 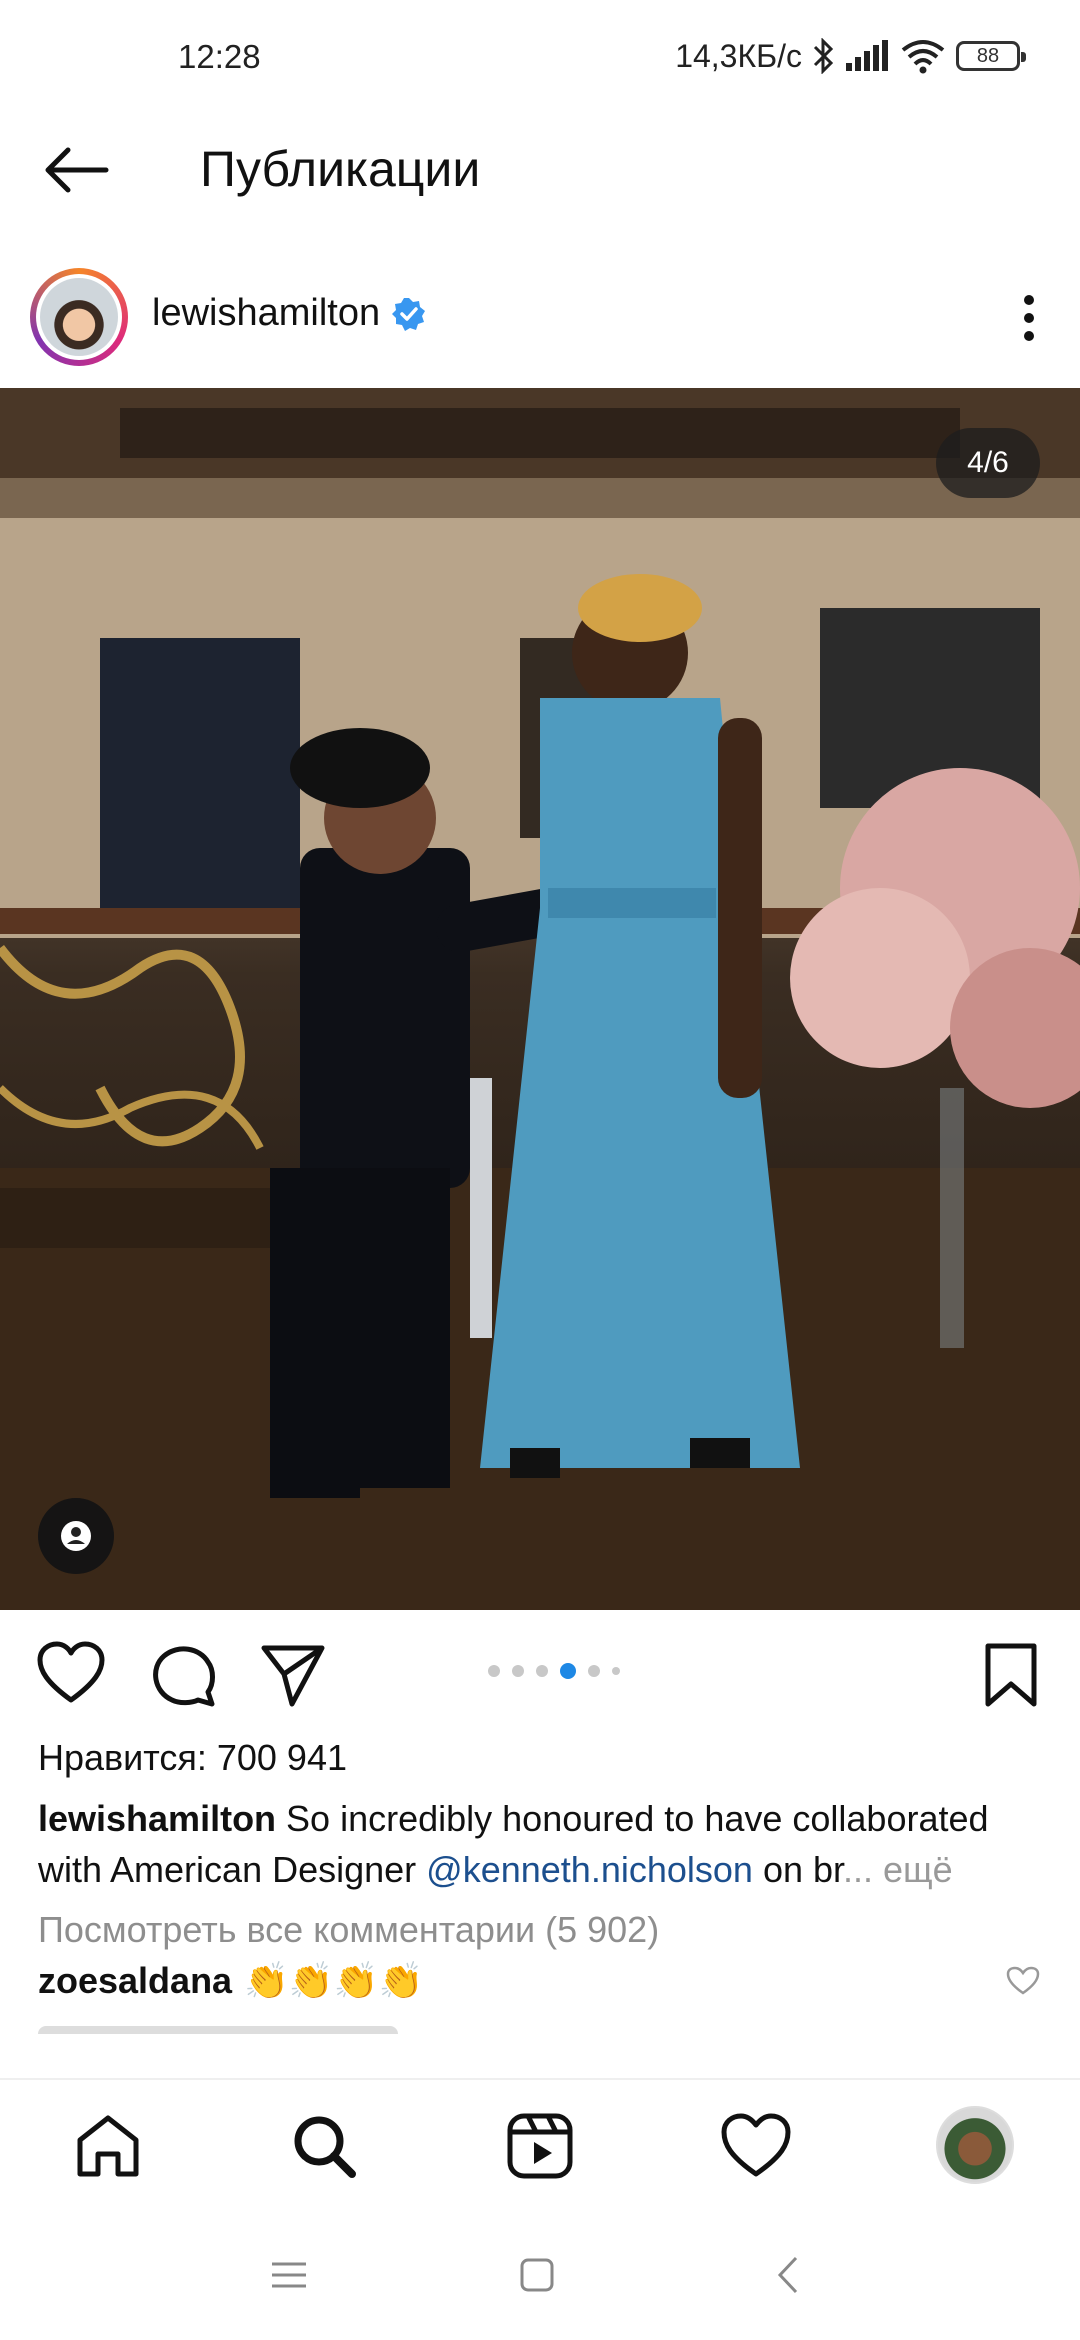 What do you see at coordinates (324, 2146) in the screenshot?
I see `nav-search` at bounding box center [324, 2146].